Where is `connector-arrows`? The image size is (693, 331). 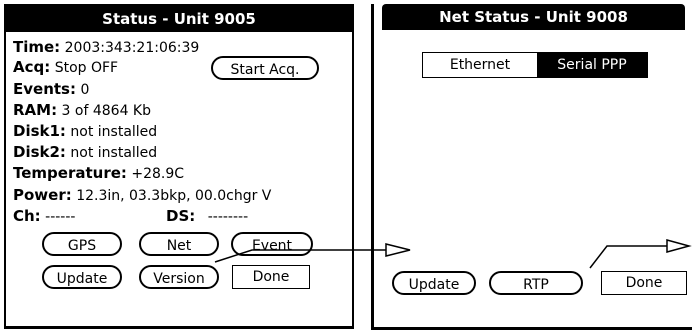
connector-arrows is located at coordinates (453, 254).